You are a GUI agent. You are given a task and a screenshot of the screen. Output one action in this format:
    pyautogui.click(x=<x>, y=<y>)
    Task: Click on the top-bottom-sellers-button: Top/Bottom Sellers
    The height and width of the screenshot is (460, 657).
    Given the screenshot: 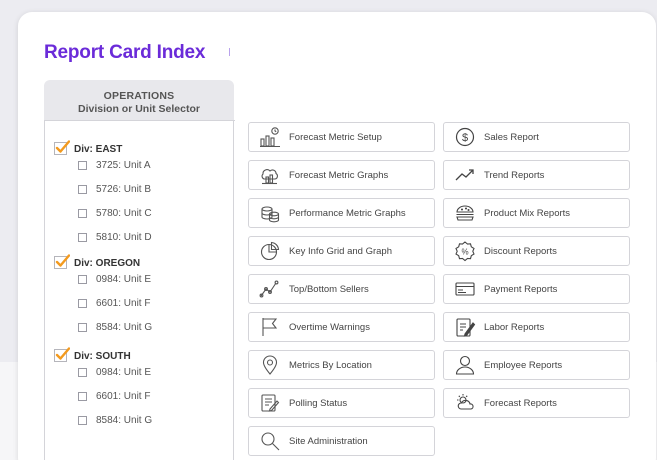 What is the action you would take?
    pyautogui.click(x=341, y=289)
    